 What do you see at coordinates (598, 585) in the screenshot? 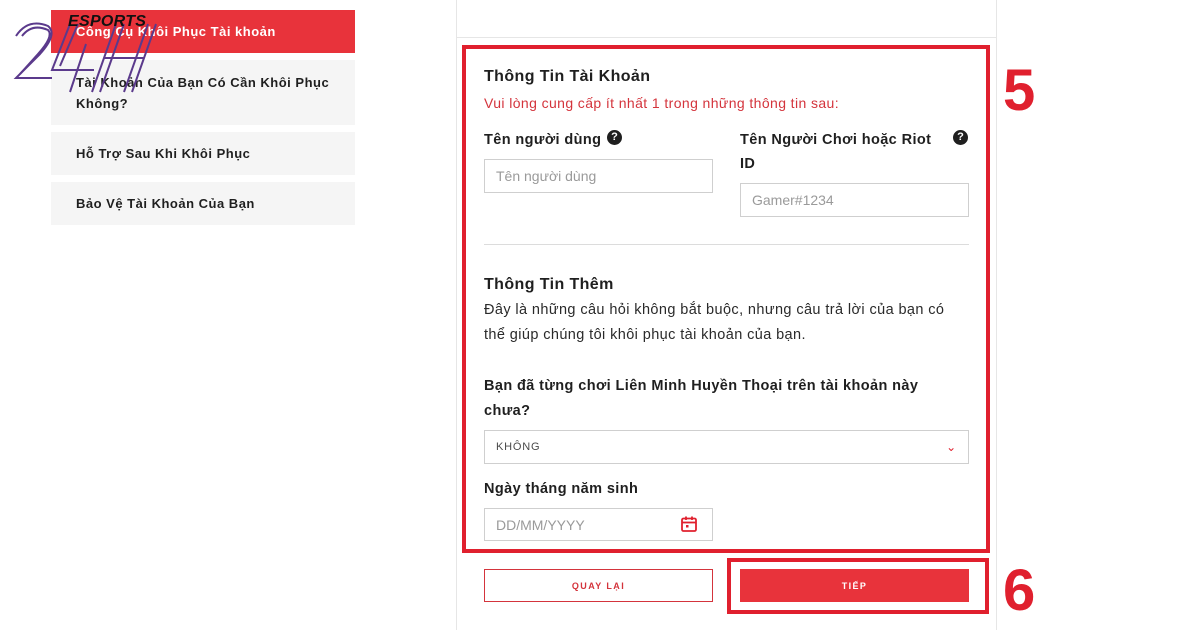
I see `back-button: QUAY LẠI` at bounding box center [598, 585].